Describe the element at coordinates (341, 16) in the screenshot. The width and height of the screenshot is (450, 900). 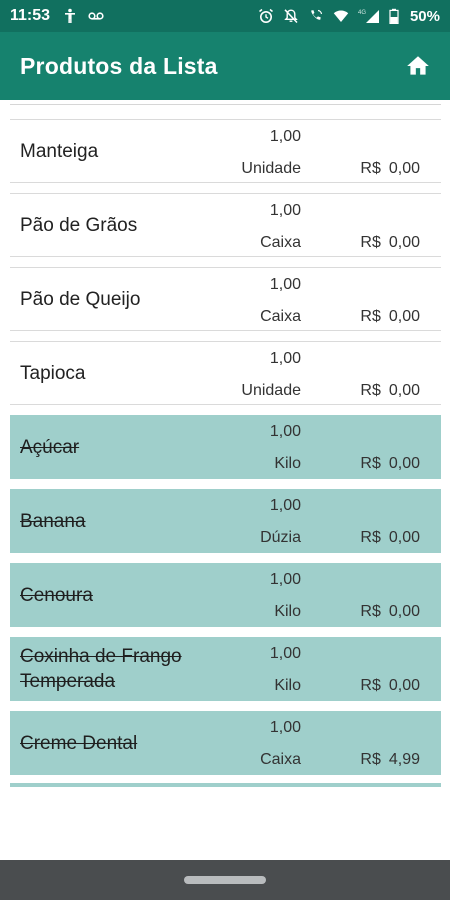
I see `wifi-icon` at that location.